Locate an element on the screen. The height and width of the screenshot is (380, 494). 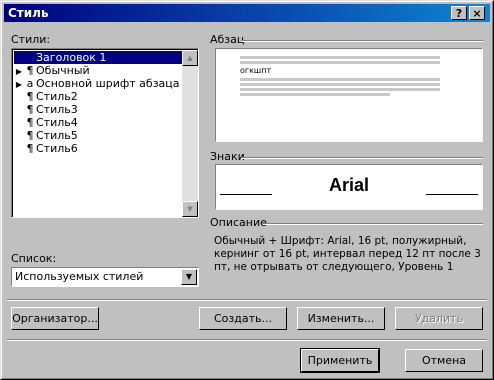
description-divider is located at coordinates (373, 224).